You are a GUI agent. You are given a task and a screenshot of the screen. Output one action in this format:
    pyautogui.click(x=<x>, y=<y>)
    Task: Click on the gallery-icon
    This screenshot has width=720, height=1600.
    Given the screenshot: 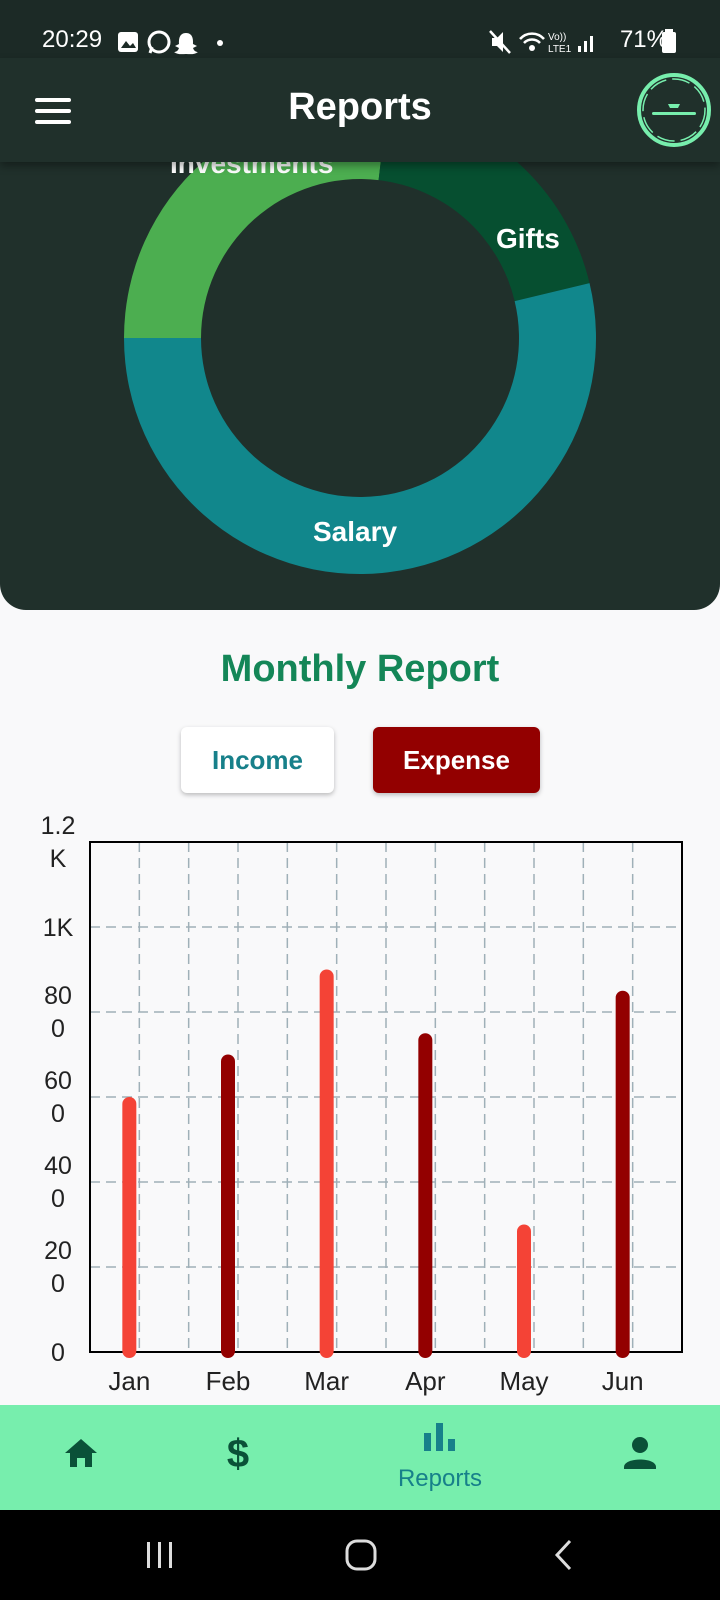 What is the action you would take?
    pyautogui.click(x=128, y=42)
    